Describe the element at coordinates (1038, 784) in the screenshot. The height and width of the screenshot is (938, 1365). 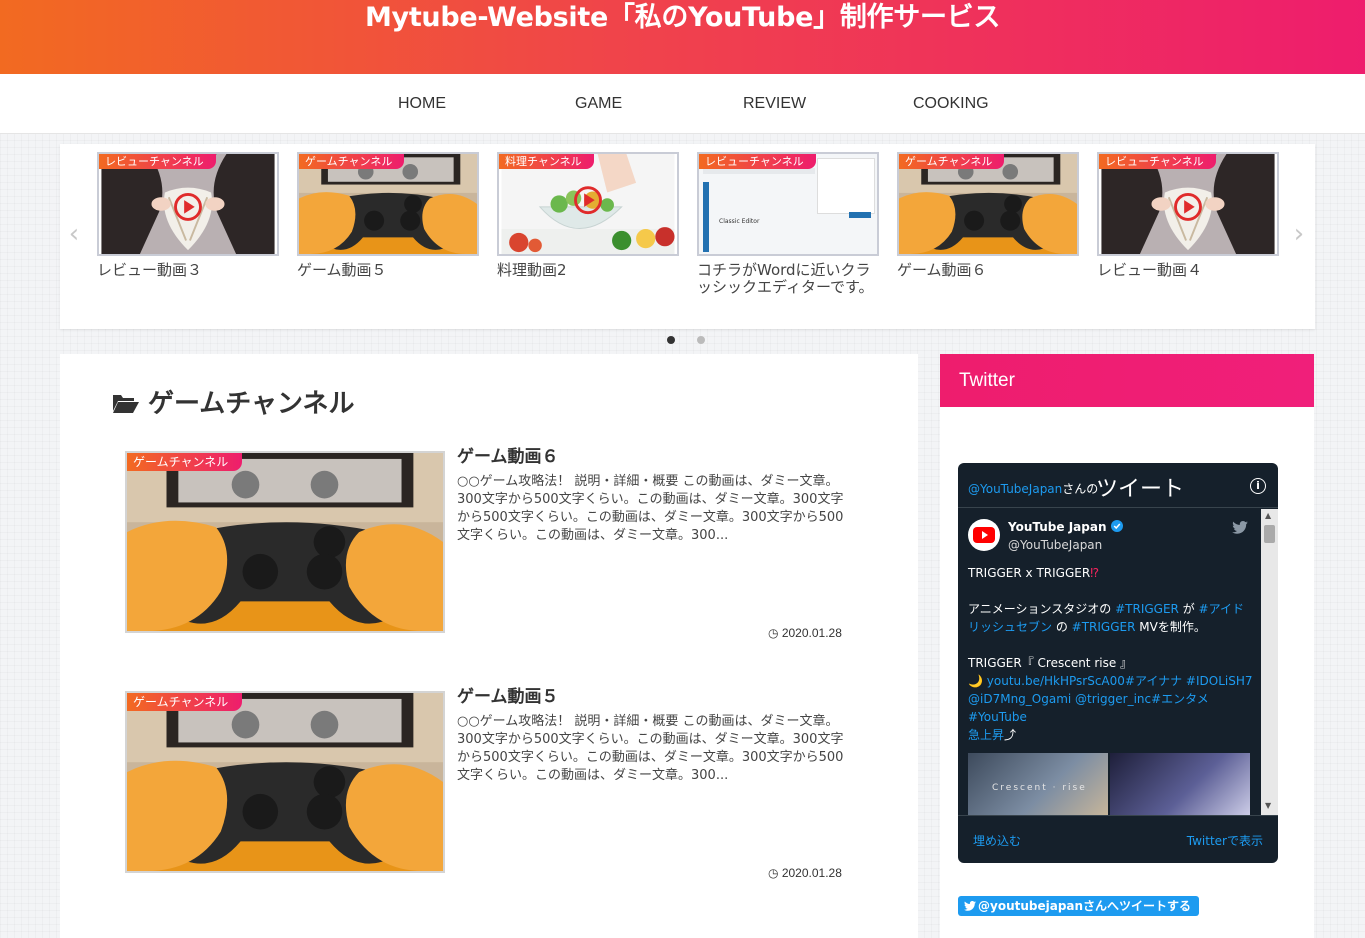
I see `tweet-media-left: Crescent · rise` at that location.